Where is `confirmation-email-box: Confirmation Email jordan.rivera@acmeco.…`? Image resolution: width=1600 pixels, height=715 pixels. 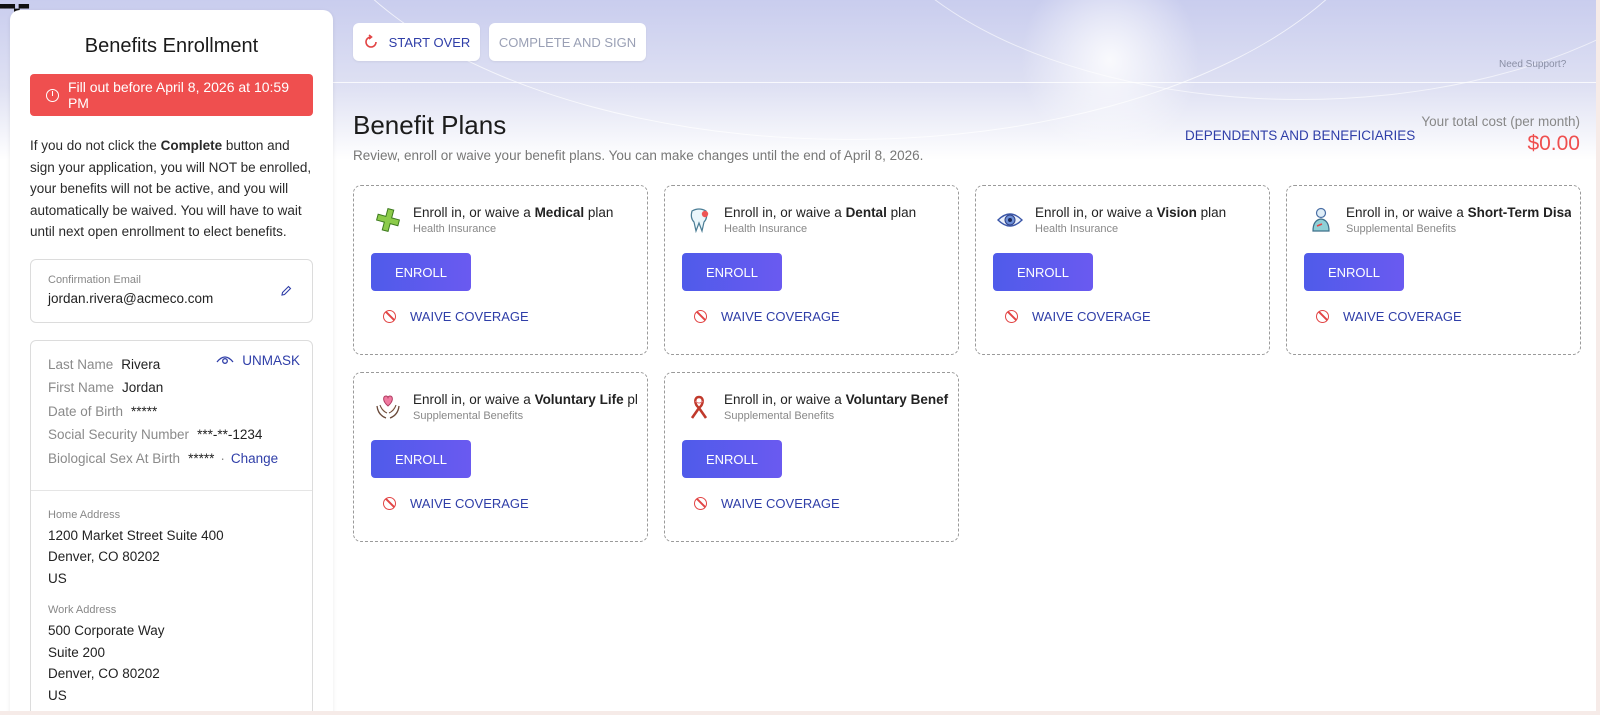 confirmation-email-box: Confirmation Email jordan.rivera@acmeco.… is located at coordinates (171, 290).